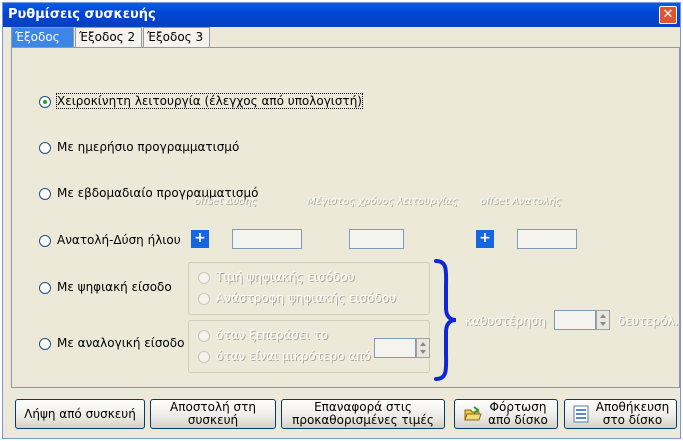  I want to click on radio-daily, so click(45, 148).